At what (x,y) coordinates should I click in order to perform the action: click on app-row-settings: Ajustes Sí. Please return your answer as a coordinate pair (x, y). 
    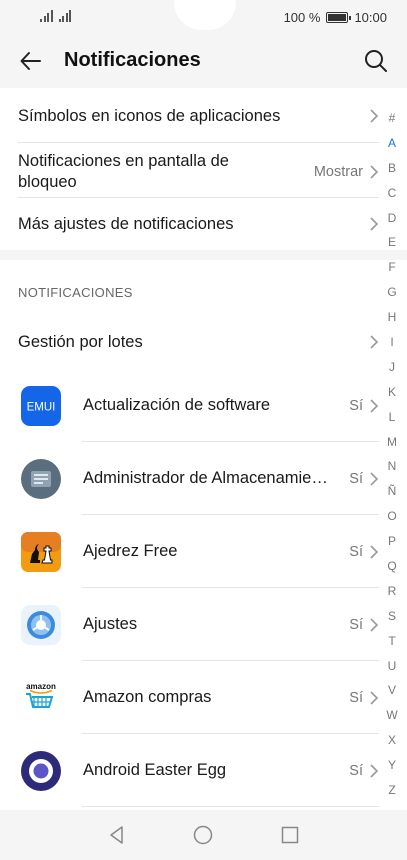
    Looking at the image, I should click on (198, 624).